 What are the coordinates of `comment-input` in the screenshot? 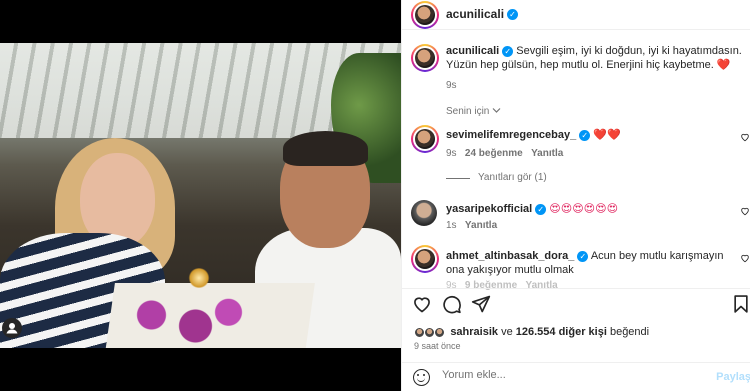 It's located at (572, 375).